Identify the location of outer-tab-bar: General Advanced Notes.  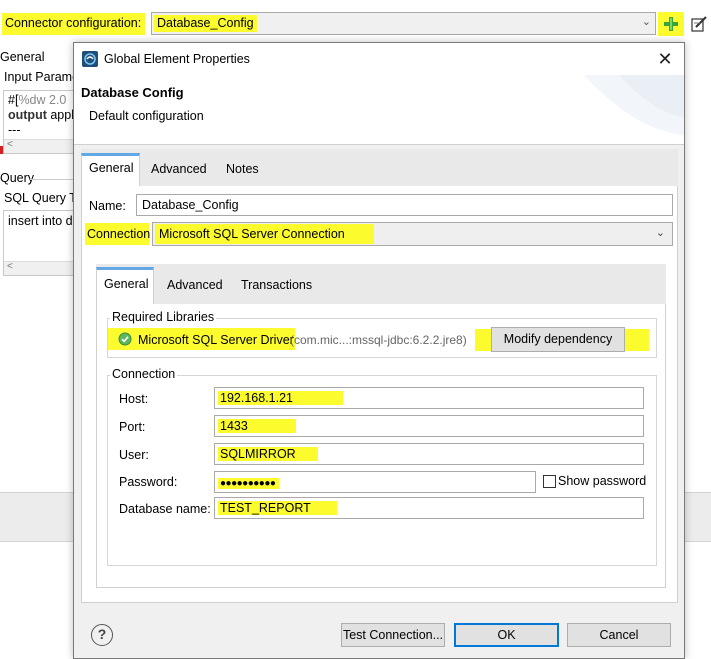
(379, 168).